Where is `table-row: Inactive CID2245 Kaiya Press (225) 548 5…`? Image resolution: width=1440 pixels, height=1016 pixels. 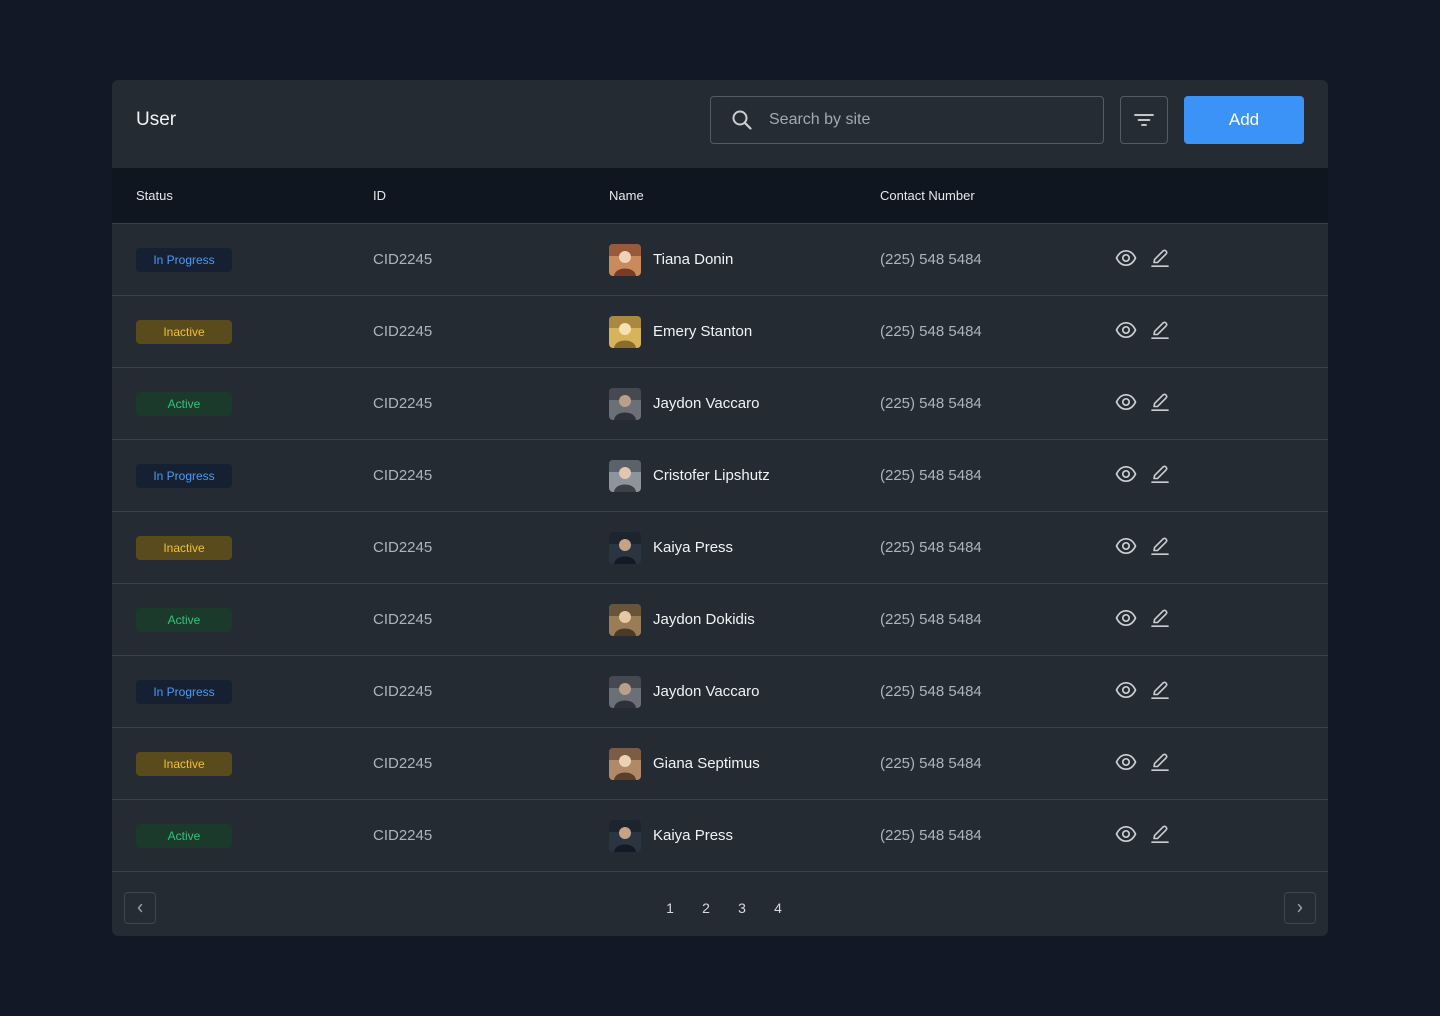 table-row: Inactive CID2245 Kaiya Press (225) 548 5… is located at coordinates (720, 548).